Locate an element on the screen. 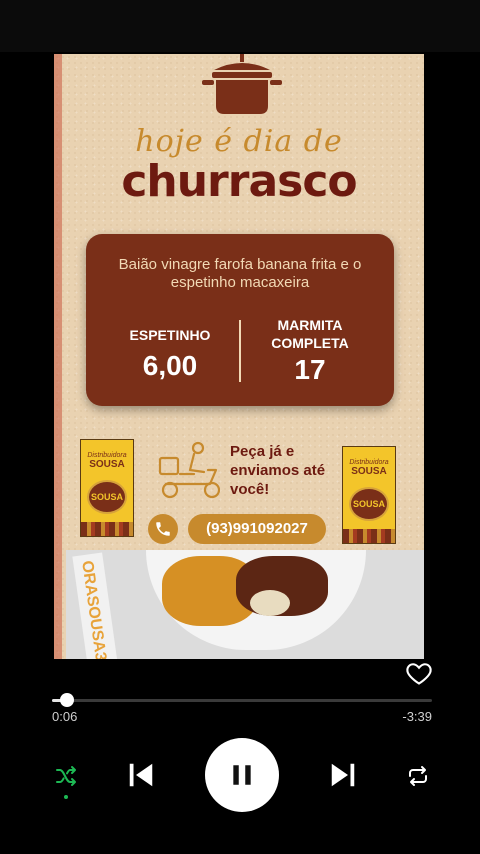 The image size is (480, 854). photo-label-sticker: ORASOUSA3 is located at coordinates (95, 605).